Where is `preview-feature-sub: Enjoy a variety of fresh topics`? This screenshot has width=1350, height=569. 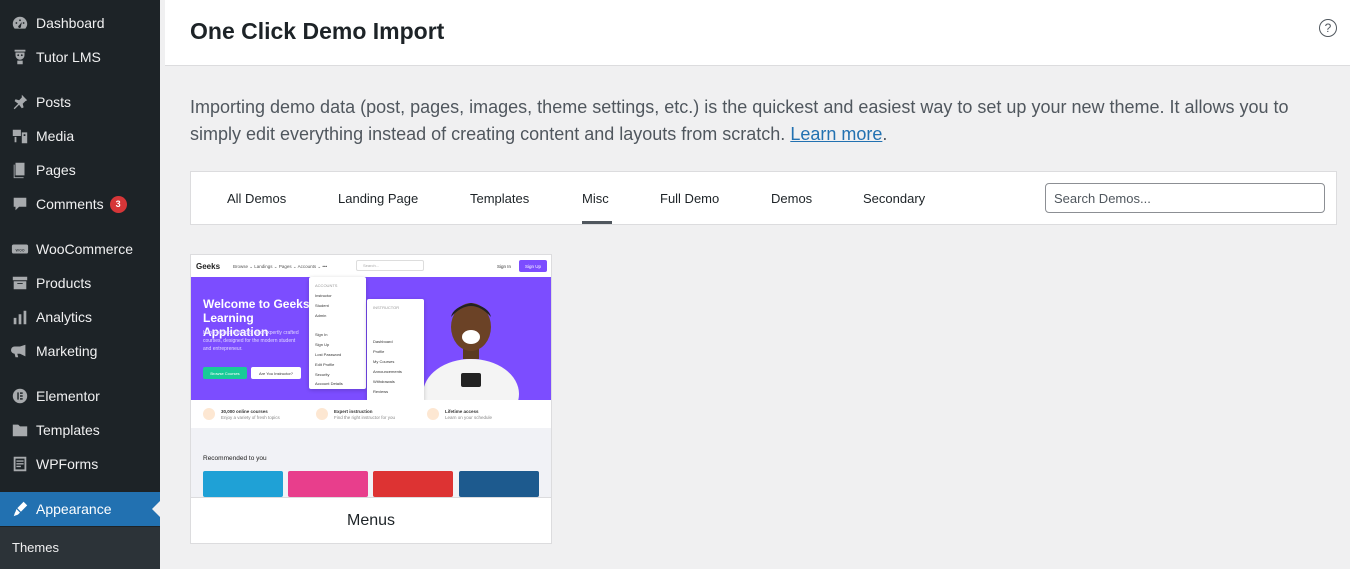
preview-feature-sub: Enjoy a variety of fresh topics is located at coordinates (250, 417).